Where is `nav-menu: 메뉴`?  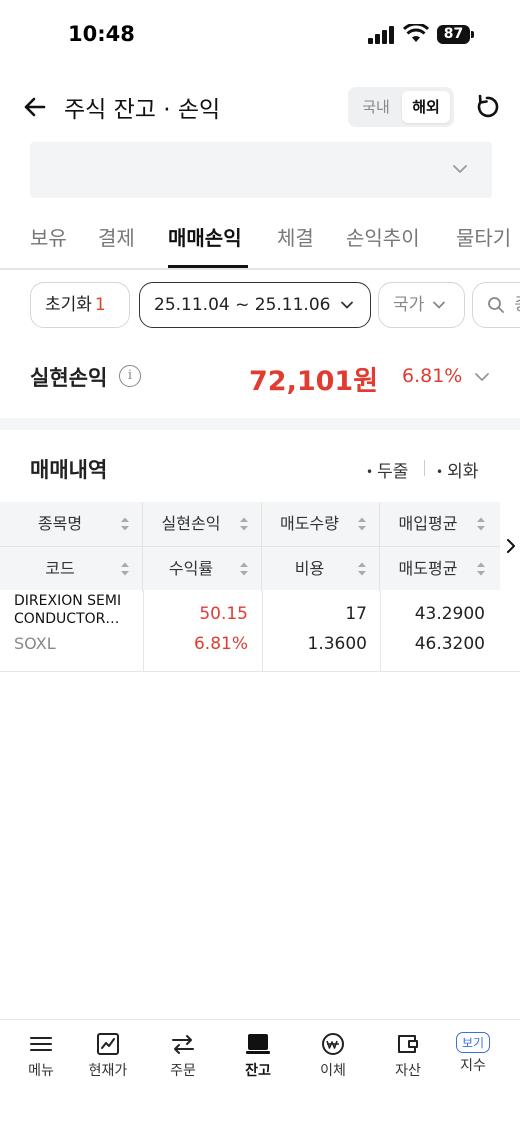 nav-menu: 메뉴 is located at coordinates (41, 1055).